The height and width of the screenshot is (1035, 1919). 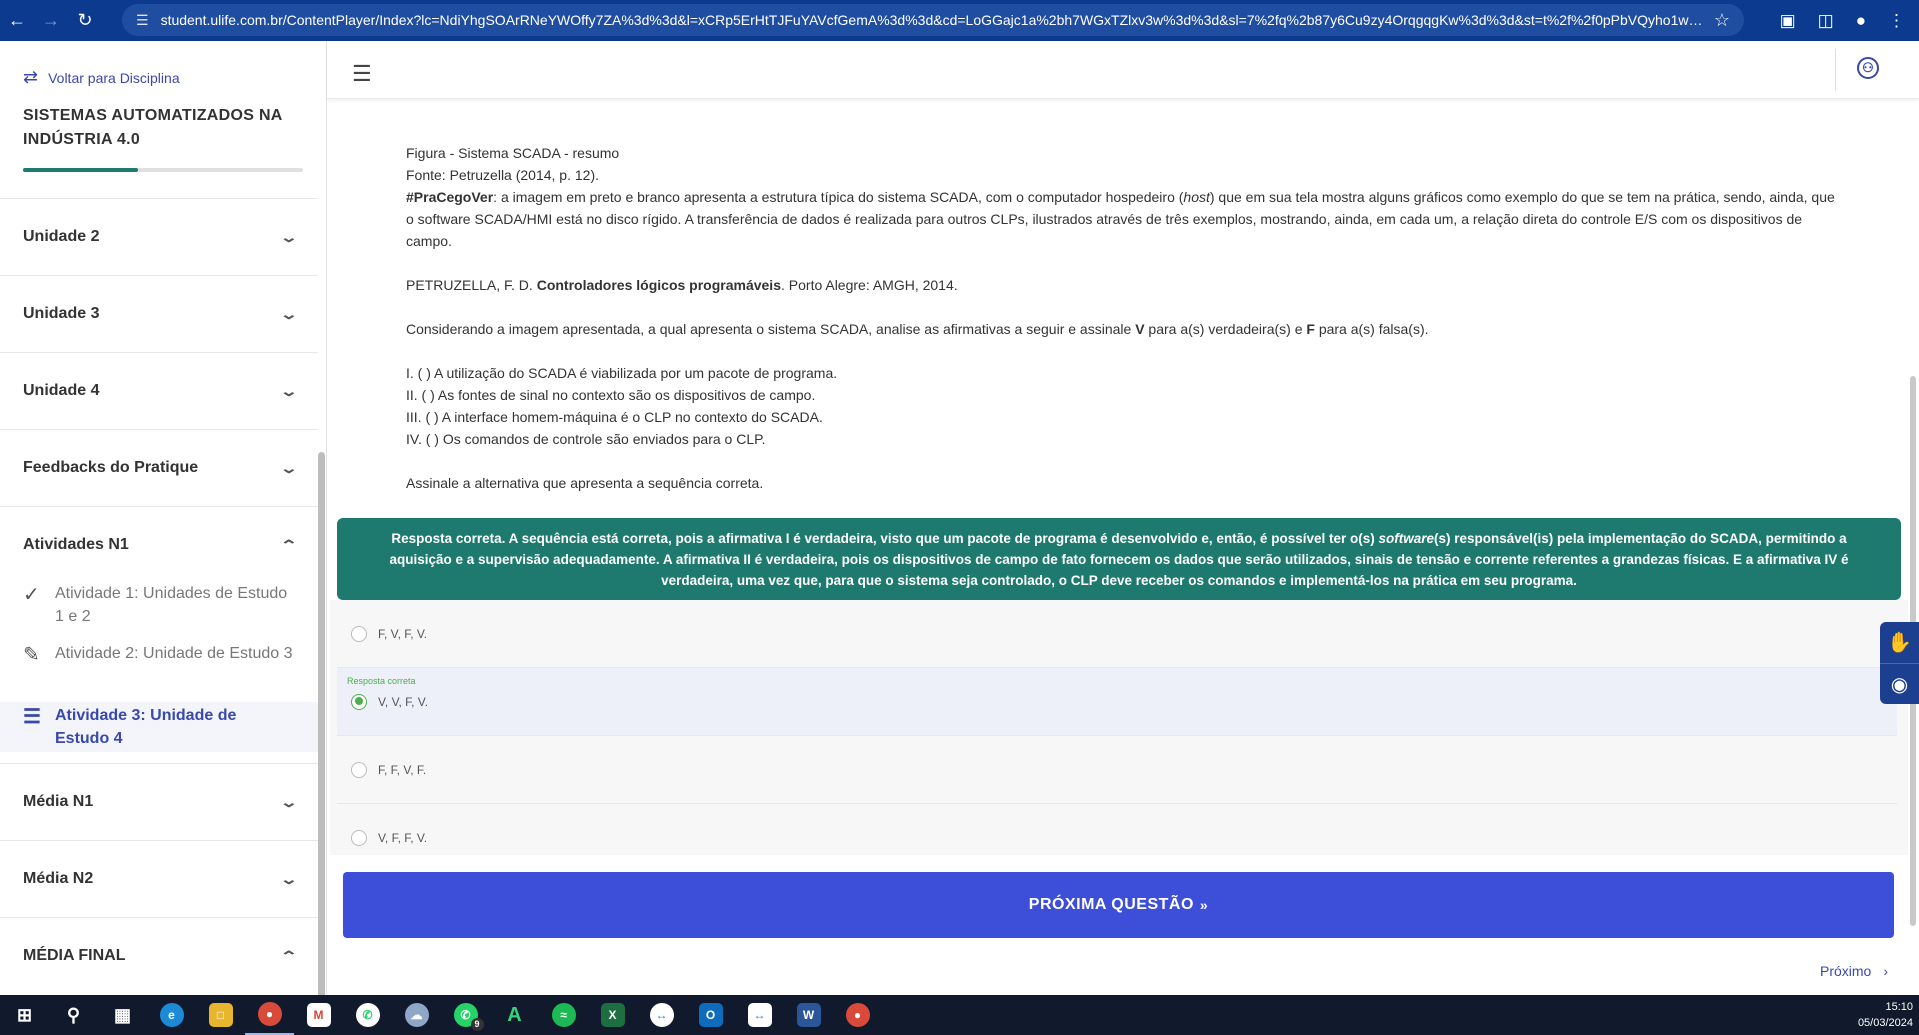 I want to click on sidebar-item-label: Média N2, so click(x=58, y=878).